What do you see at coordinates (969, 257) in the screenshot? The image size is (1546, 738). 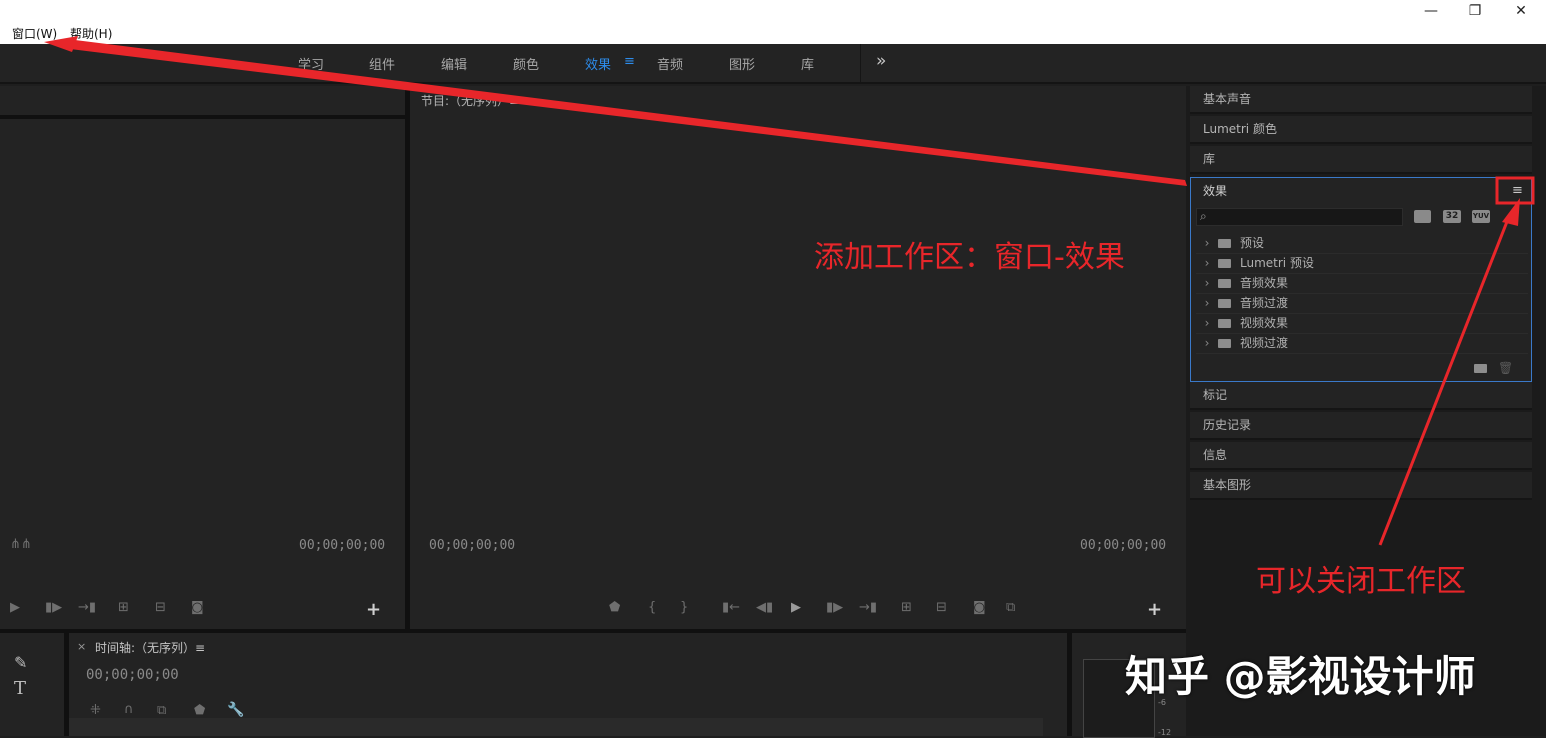 I see `annotation-add-workspace: 添加工作区：窗口-效果` at bounding box center [969, 257].